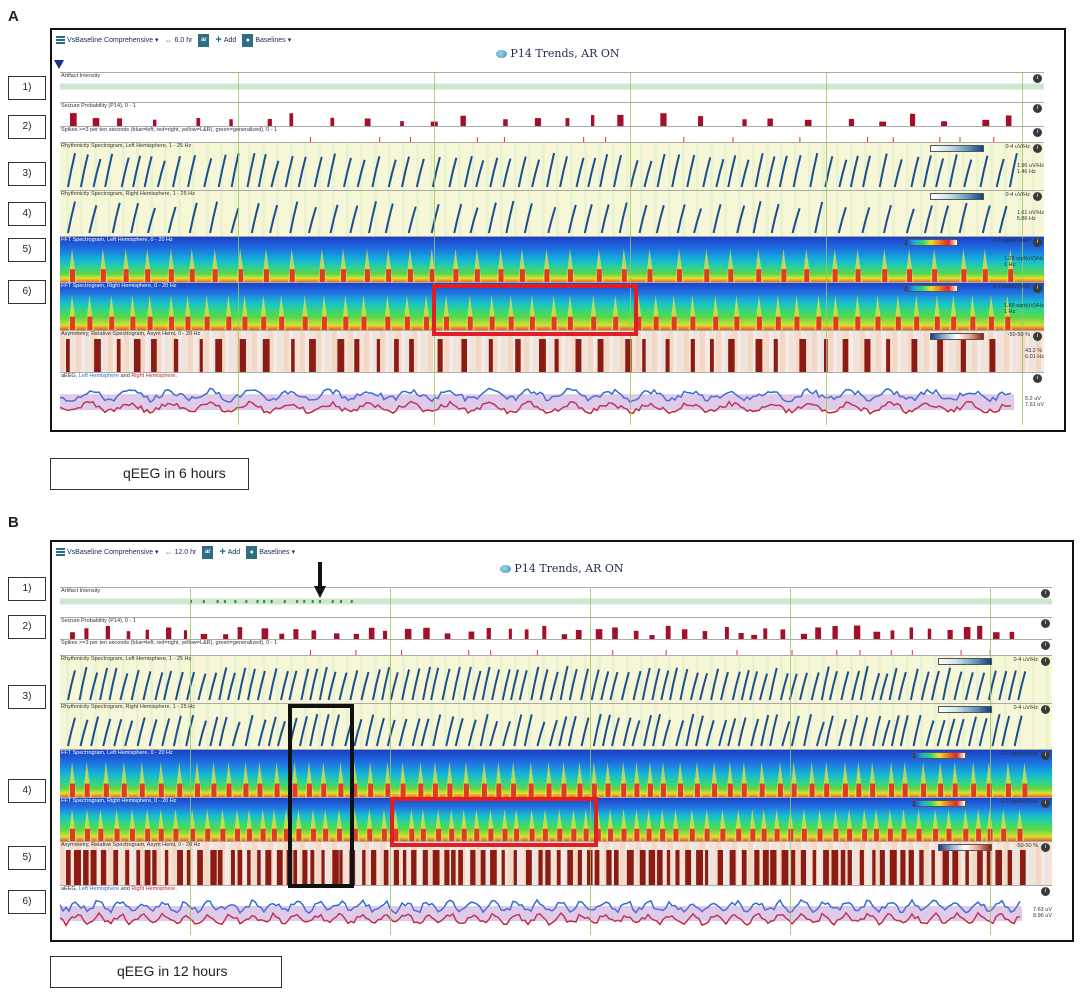  I want to click on highlight-box-red, so click(494, 822).